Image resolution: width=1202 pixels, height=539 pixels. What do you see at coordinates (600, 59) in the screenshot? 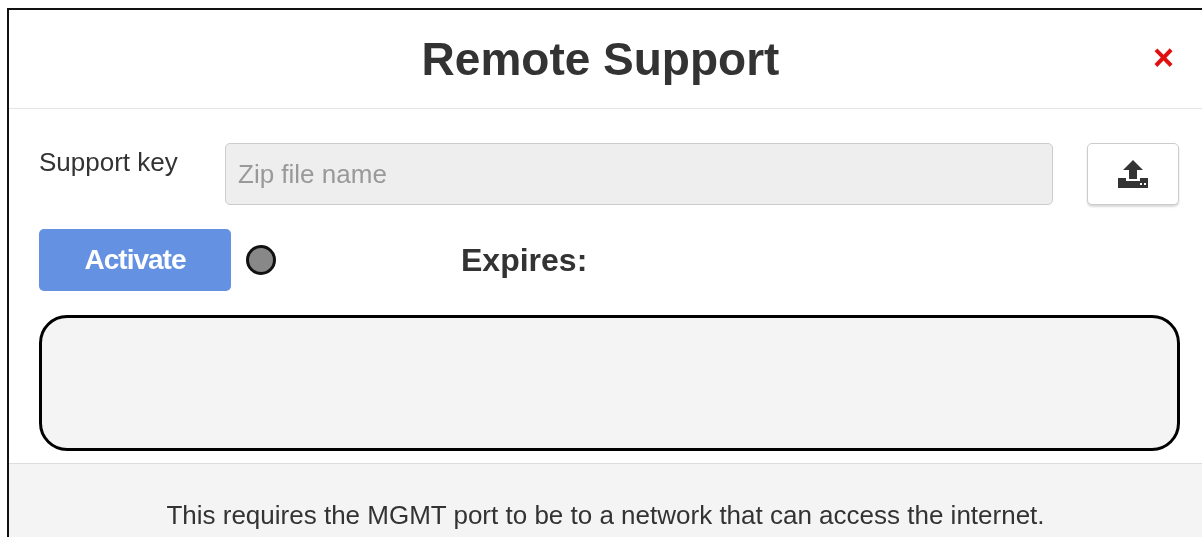
I see `dialog-title: Remote Support` at bounding box center [600, 59].